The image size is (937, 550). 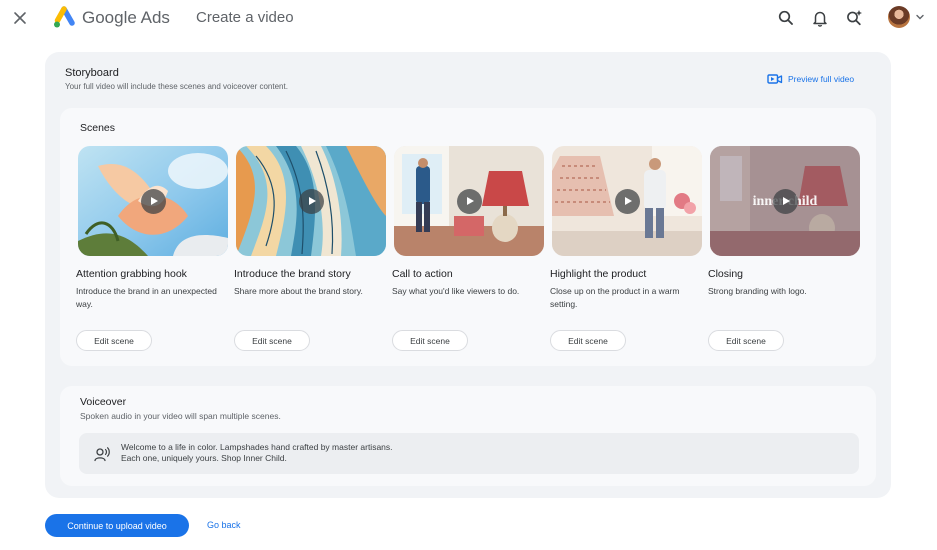 What do you see at coordinates (155, 17) in the screenshot?
I see `brand-ads: Ads` at bounding box center [155, 17].